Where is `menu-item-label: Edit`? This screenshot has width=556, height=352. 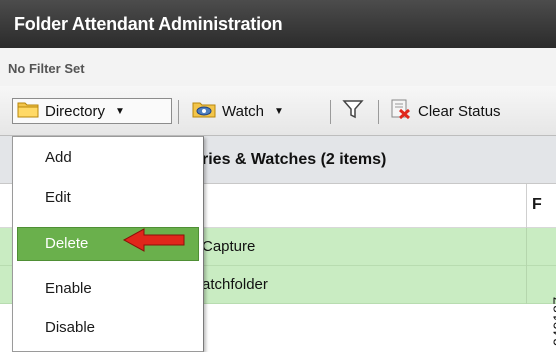
menu-item-label: Edit is located at coordinates (58, 197).